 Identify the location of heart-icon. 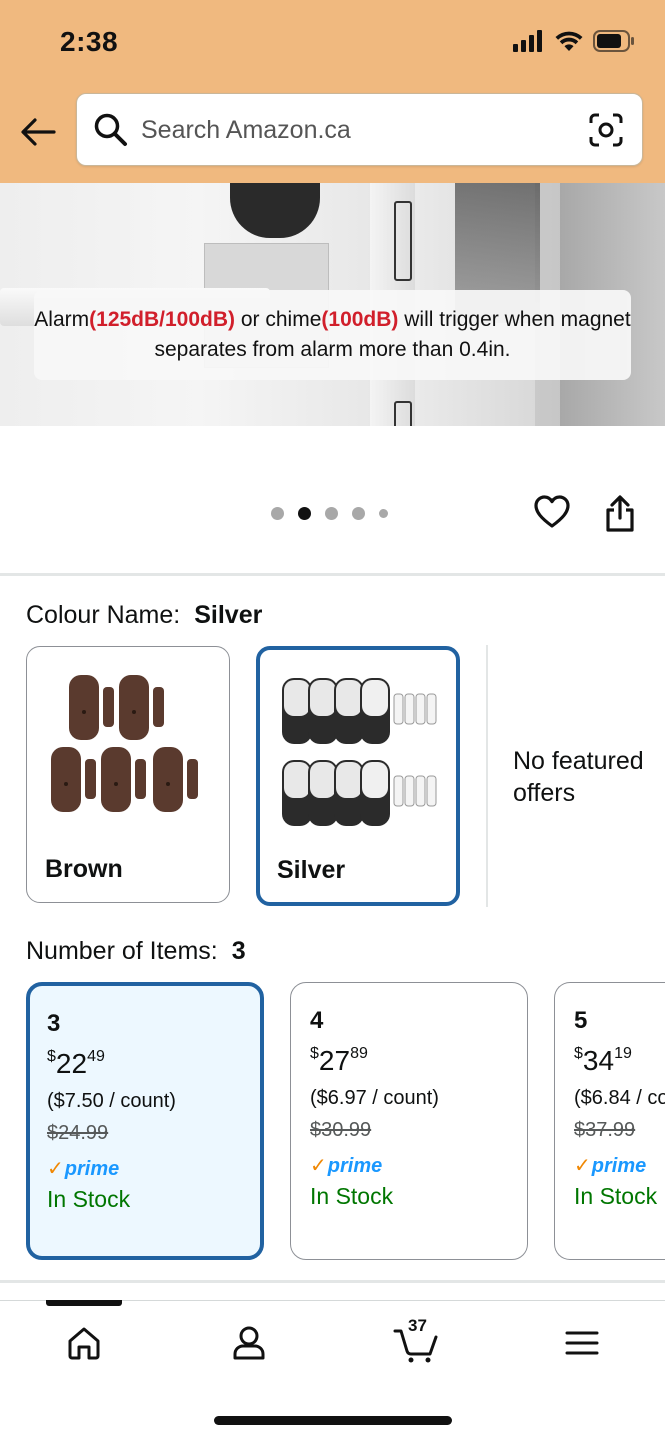
(552, 511).